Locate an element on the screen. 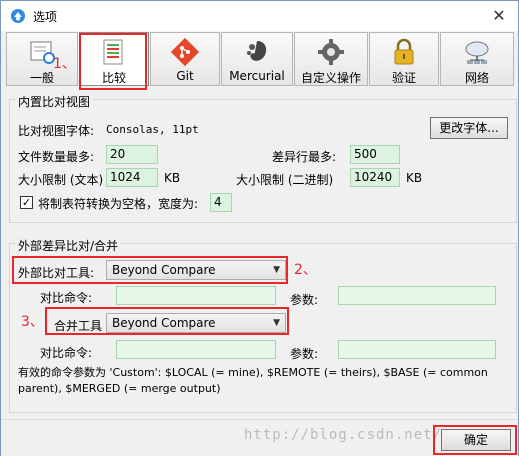 The width and height of the screenshot is (519, 456). tab-mercurial: Mercurial is located at coordinates (257, 59).